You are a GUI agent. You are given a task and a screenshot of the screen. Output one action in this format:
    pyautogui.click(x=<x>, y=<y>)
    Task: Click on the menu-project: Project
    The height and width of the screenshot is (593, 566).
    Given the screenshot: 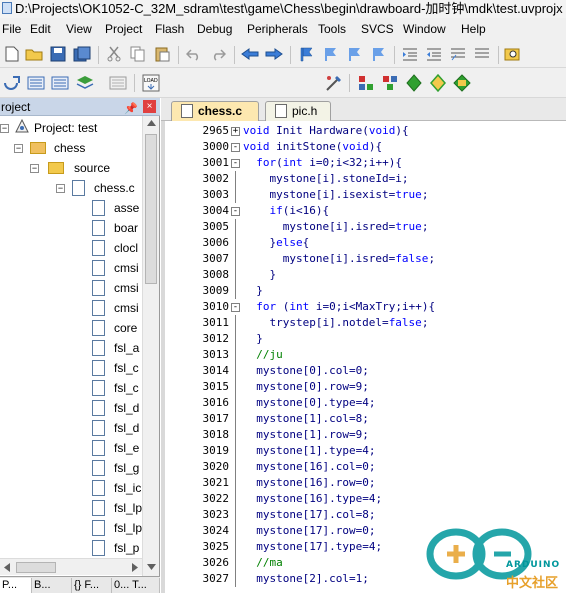 What is the action you would take?
    pyautogui.click(x=123, y=29)
    